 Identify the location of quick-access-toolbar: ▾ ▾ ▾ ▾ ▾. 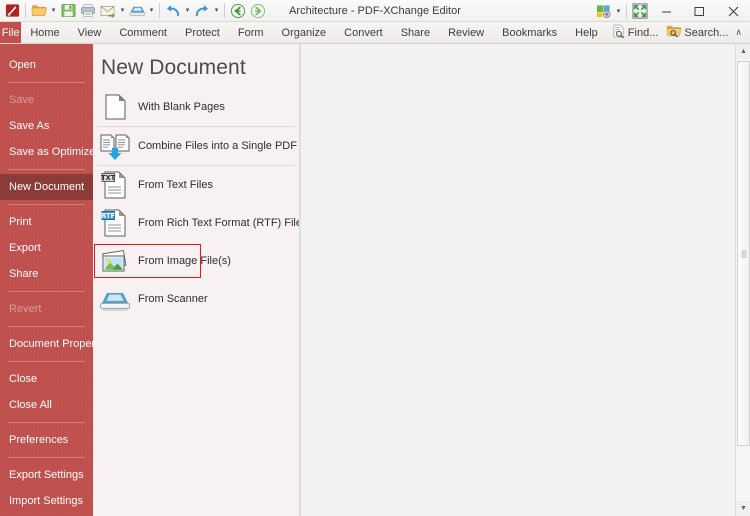
(134, 11).